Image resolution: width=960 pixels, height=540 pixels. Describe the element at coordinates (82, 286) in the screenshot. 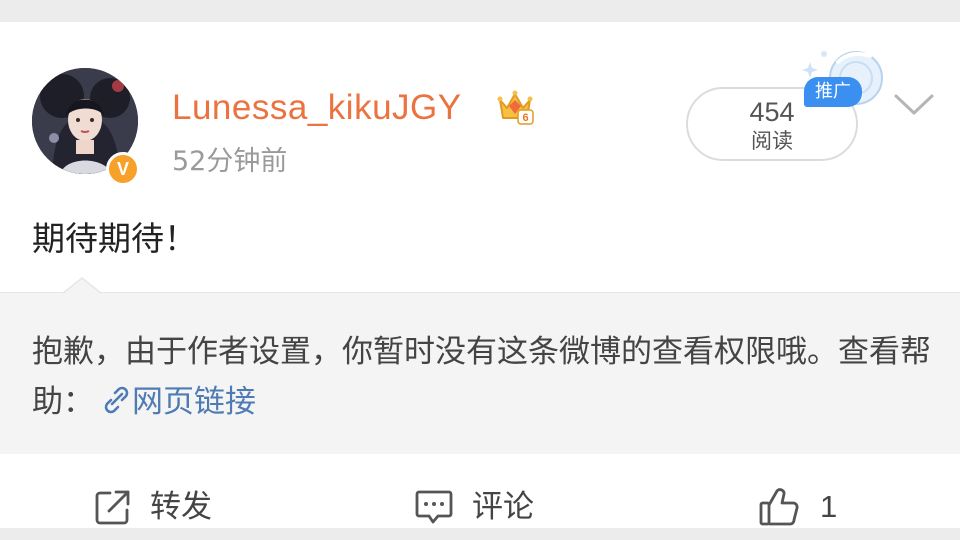

I see `notice-caret` at that location.